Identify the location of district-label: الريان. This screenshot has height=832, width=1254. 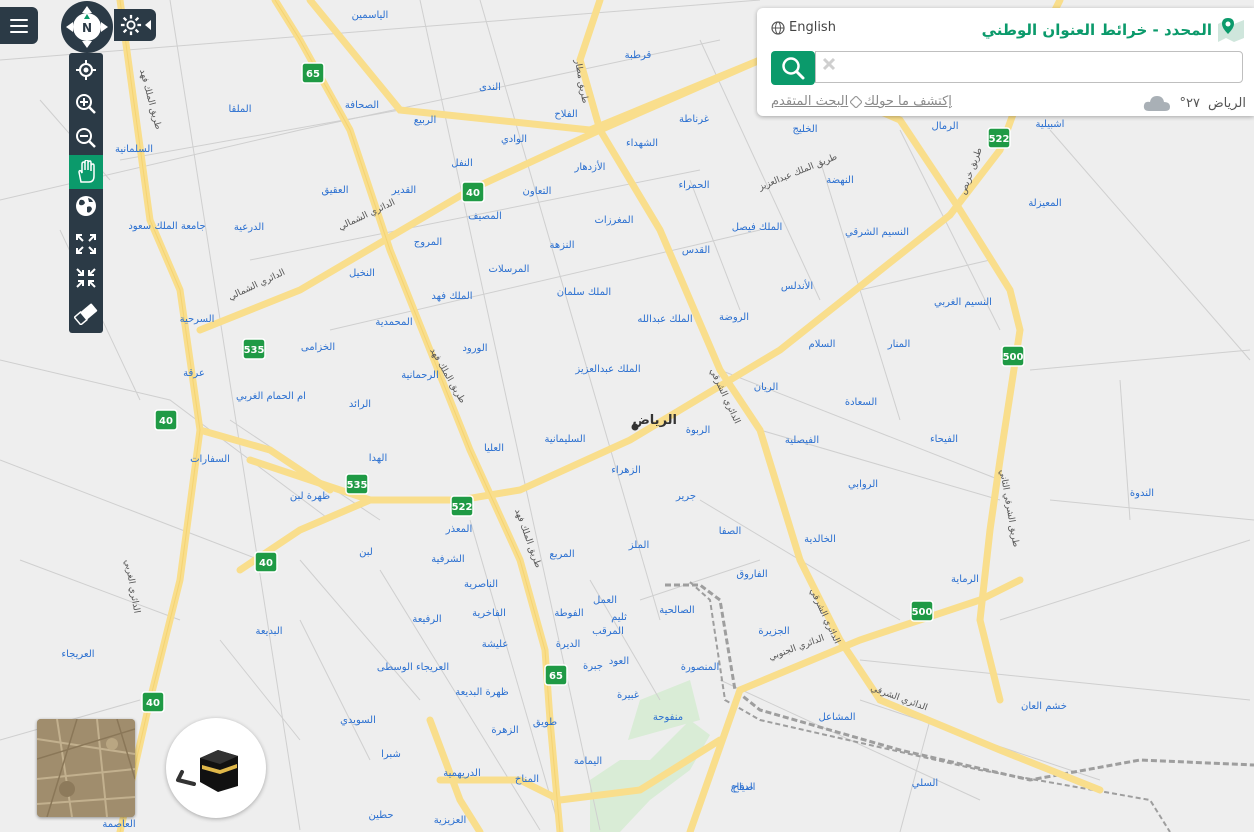
(766, 387).